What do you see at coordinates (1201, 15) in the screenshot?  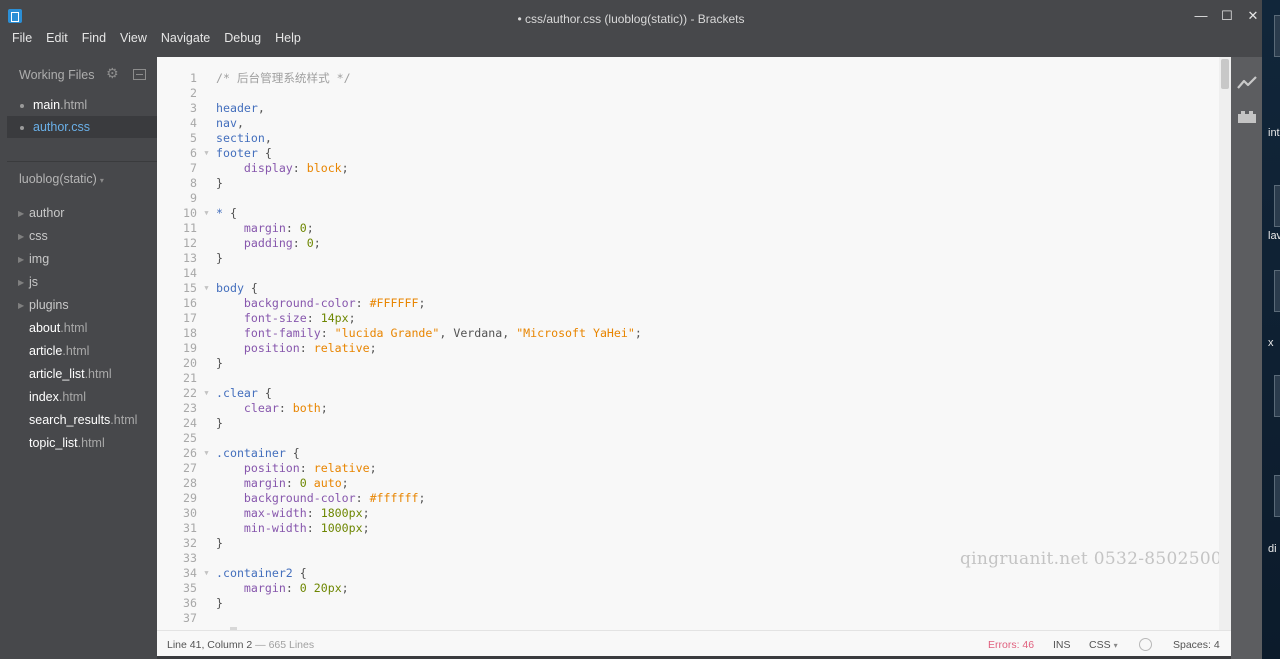 I see `minimize-button: —` at bounding box center [1201, 15].